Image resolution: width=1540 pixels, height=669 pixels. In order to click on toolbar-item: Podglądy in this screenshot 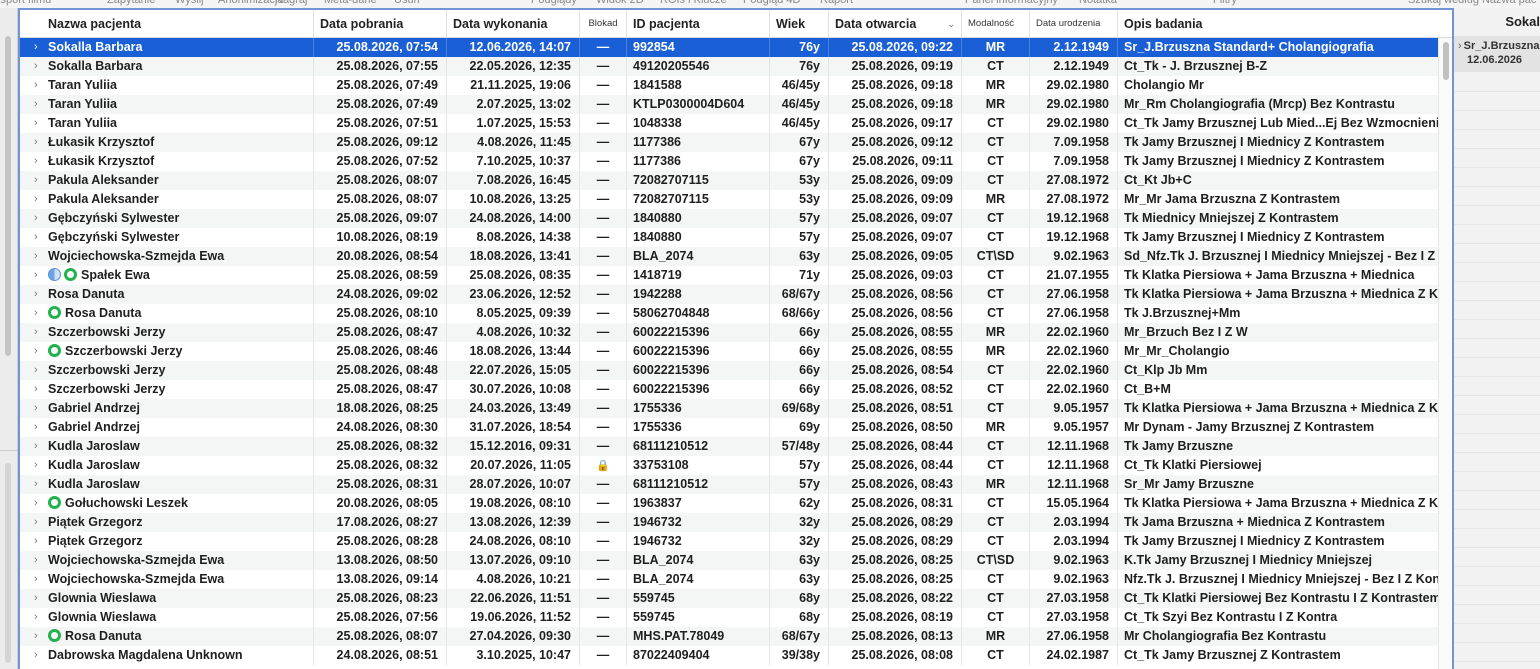, I will do `click(554, 3)`.